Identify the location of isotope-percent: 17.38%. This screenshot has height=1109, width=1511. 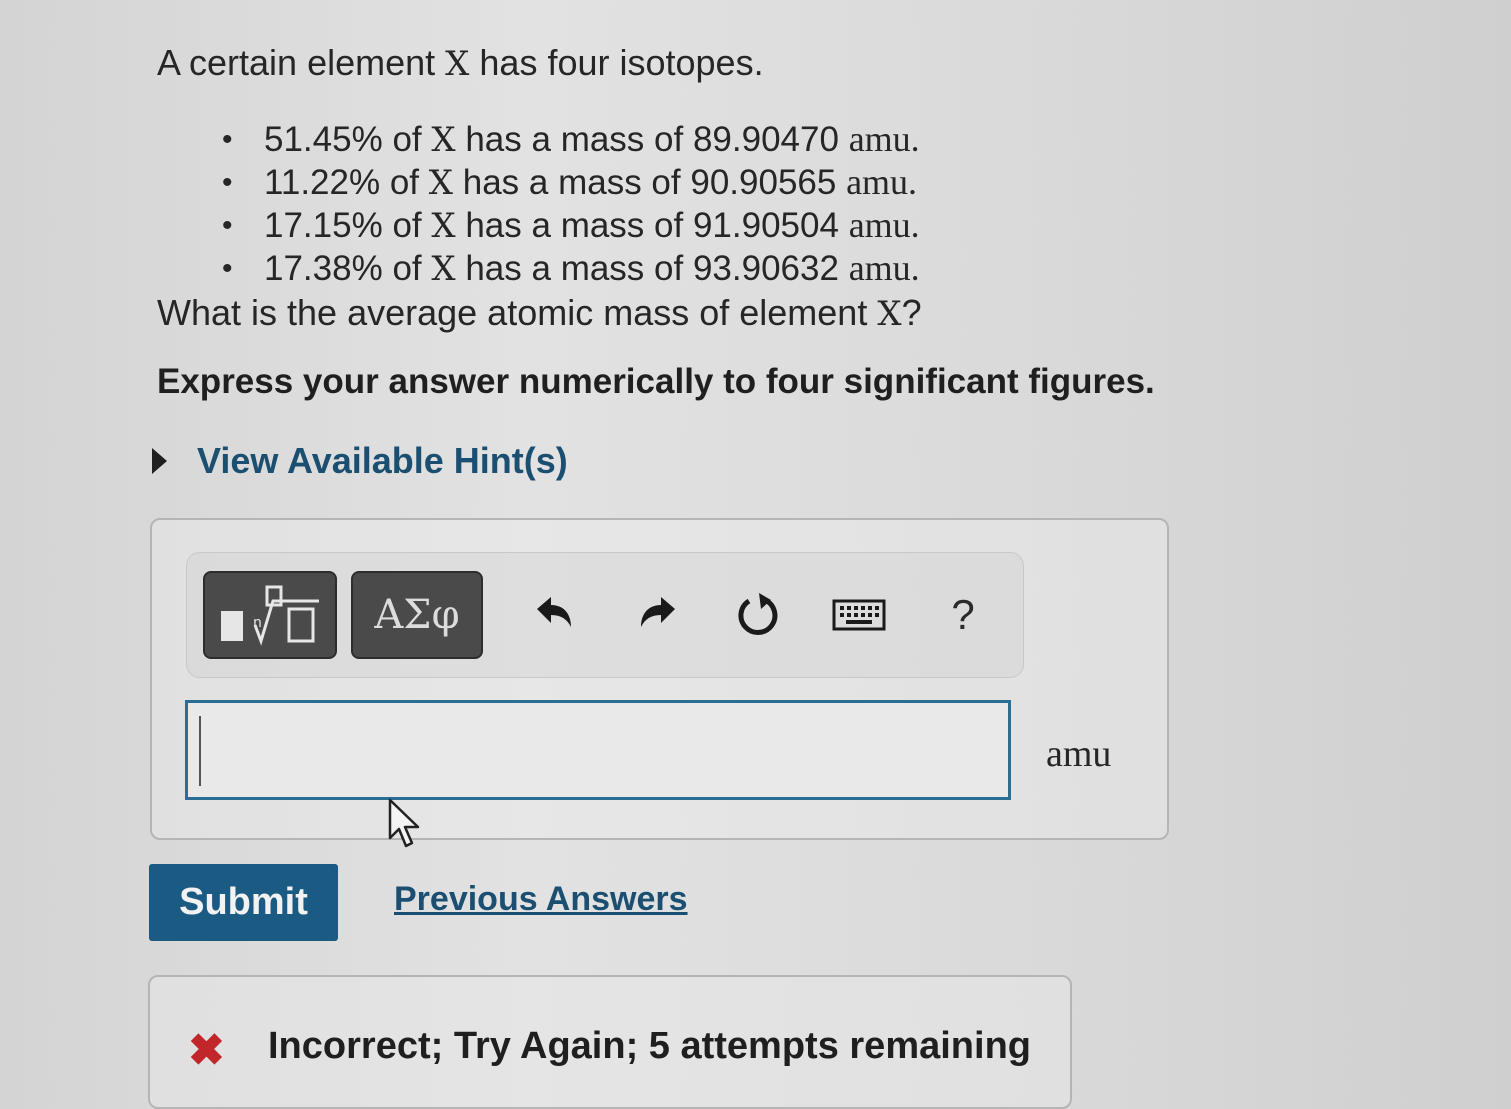
(323, 268).